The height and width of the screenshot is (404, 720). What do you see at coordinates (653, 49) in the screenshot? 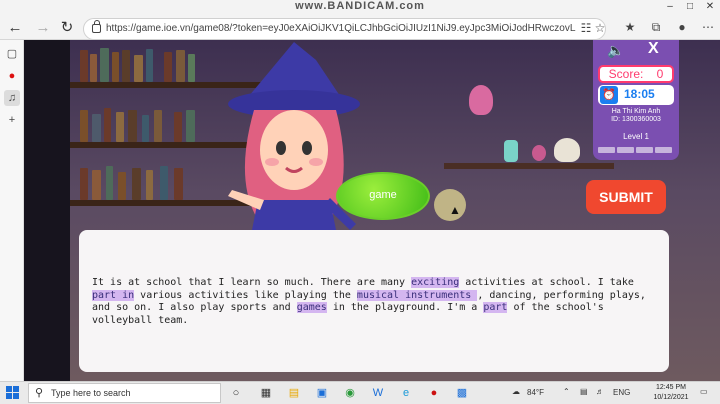
I see `close-game-icon: X` at bounding box center [653, 49].